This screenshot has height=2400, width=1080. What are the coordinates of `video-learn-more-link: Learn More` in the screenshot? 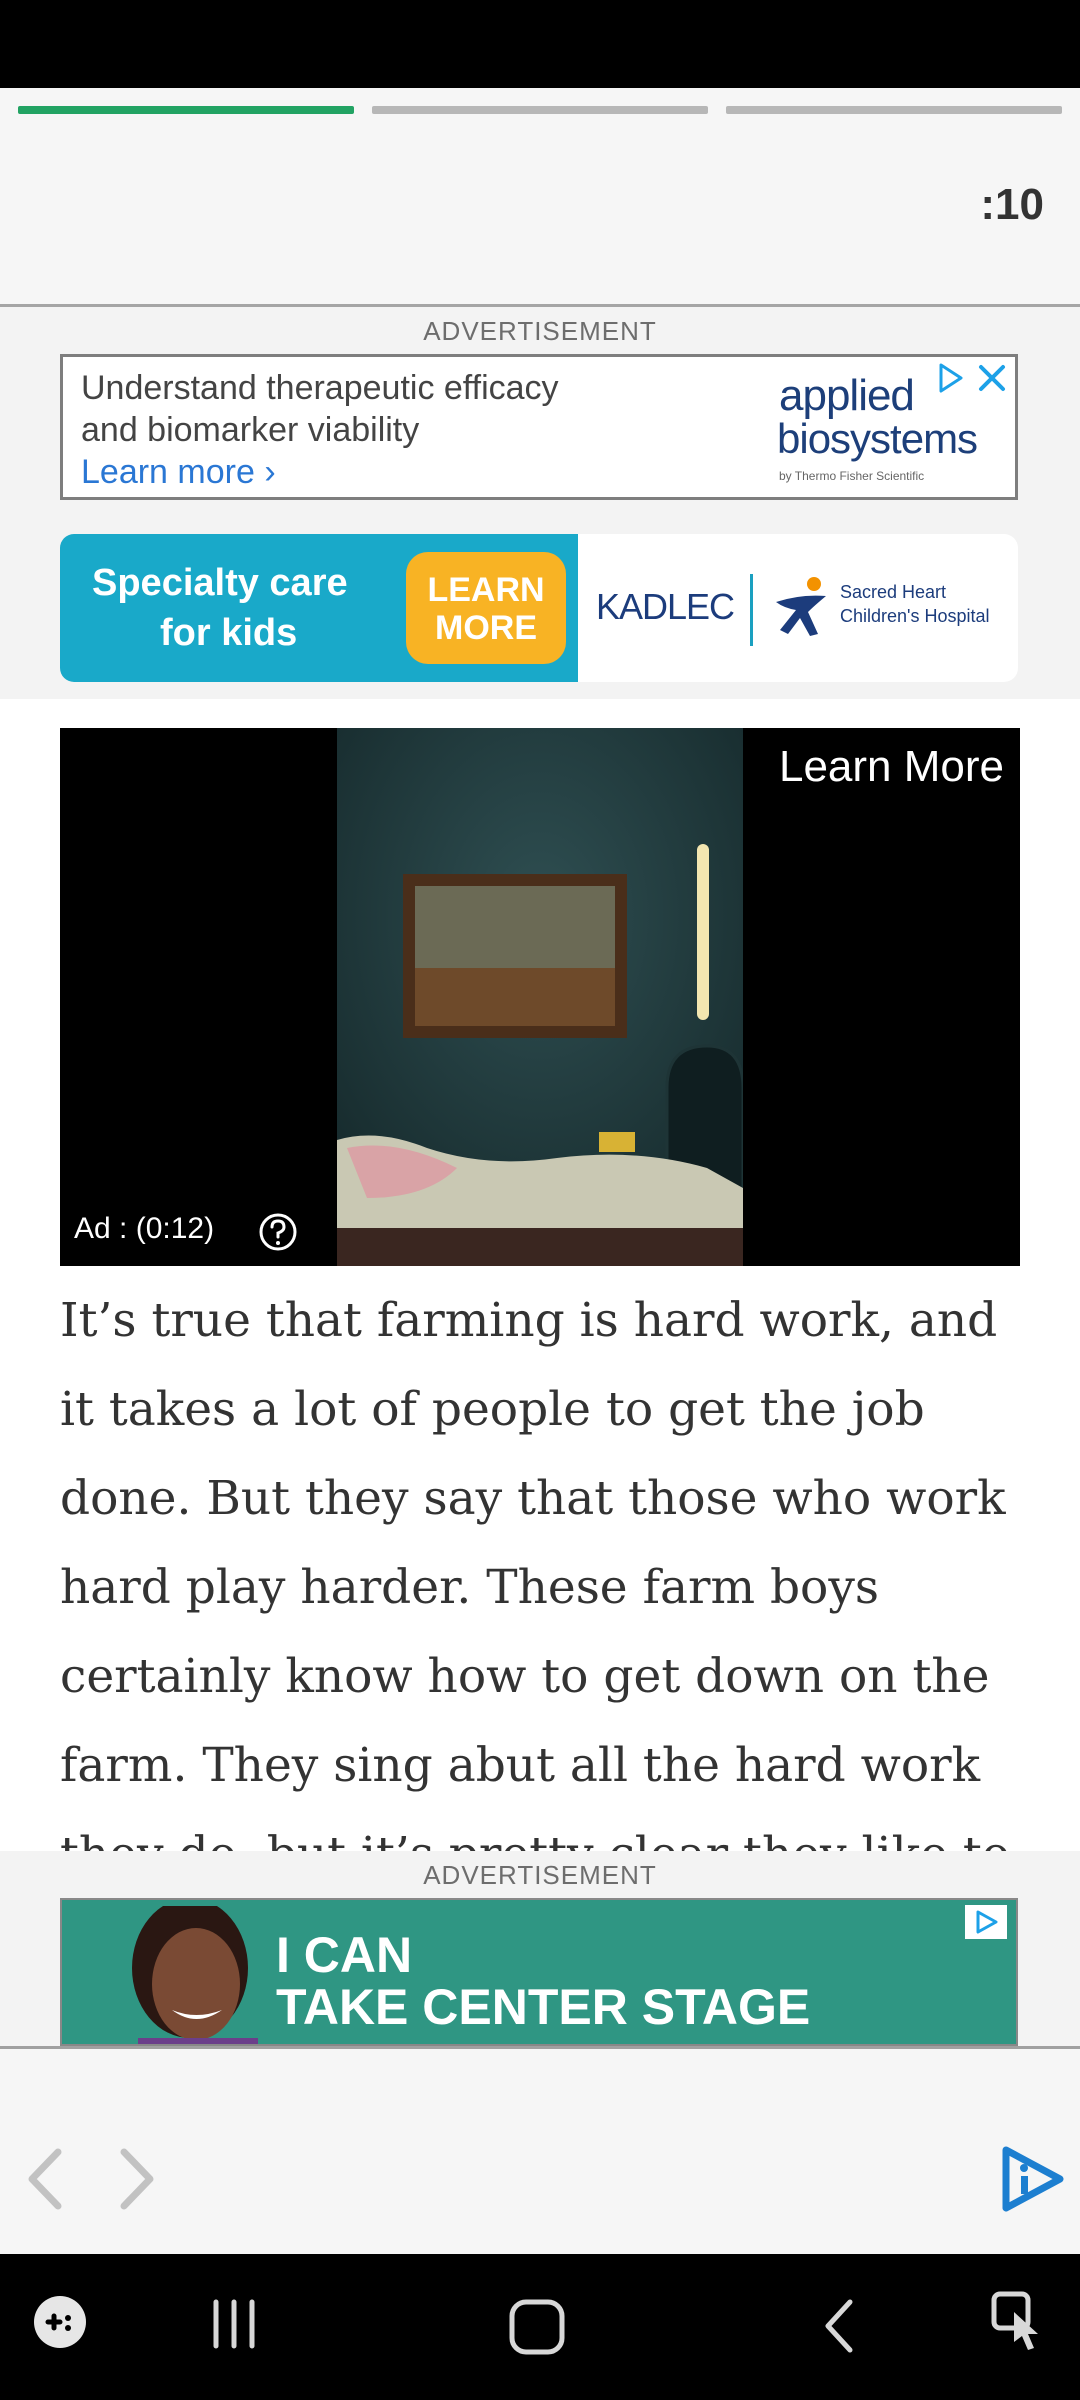 It's located at (891, 767).